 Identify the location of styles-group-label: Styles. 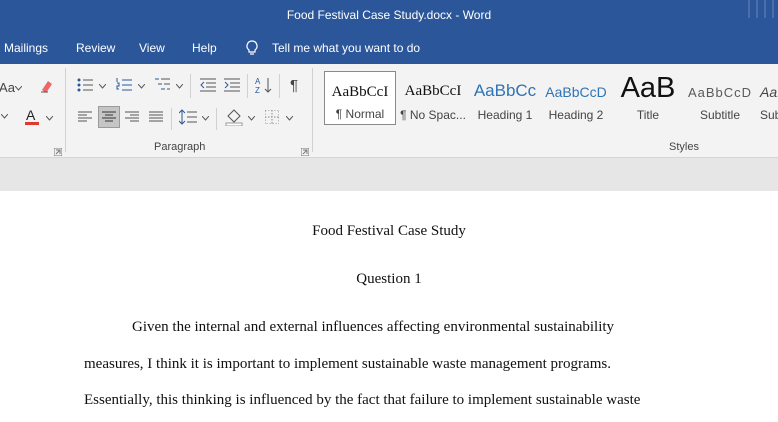
(684, 147).